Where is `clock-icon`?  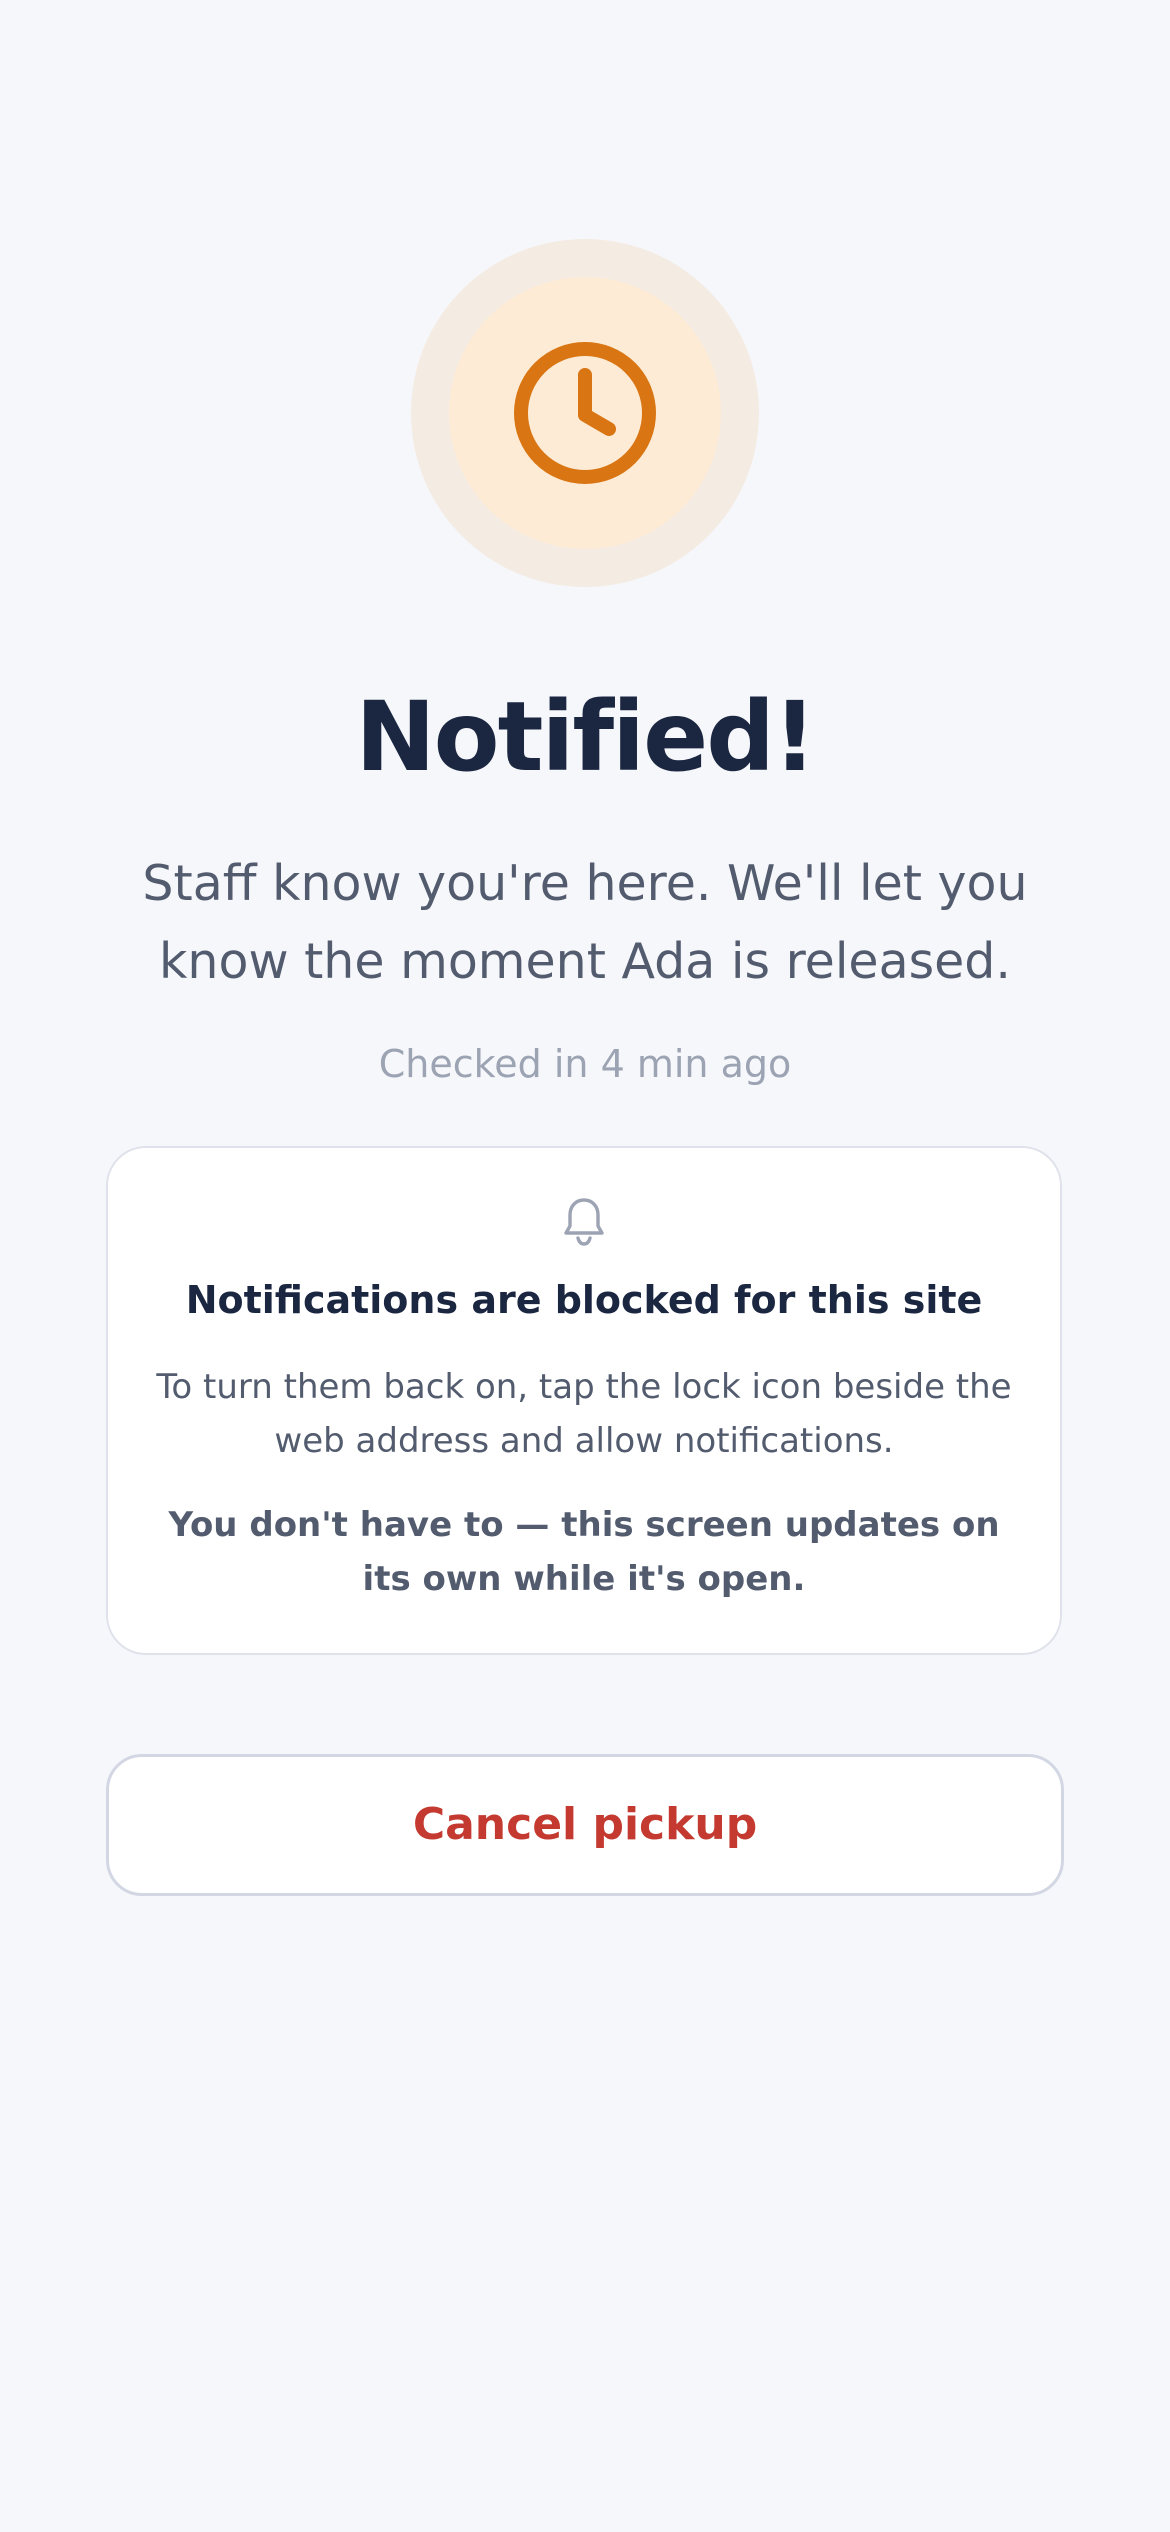
clock-icon is located at coordinates (585, 413).